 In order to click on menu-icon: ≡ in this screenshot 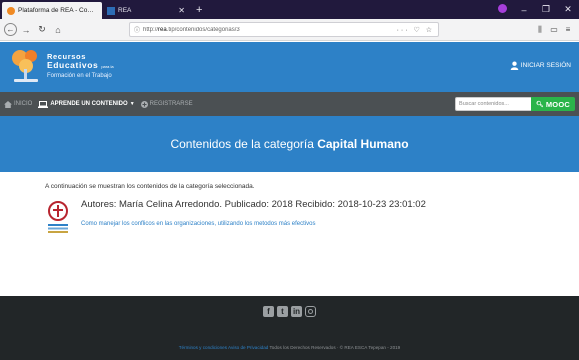, I will do `click(568, 30)`.